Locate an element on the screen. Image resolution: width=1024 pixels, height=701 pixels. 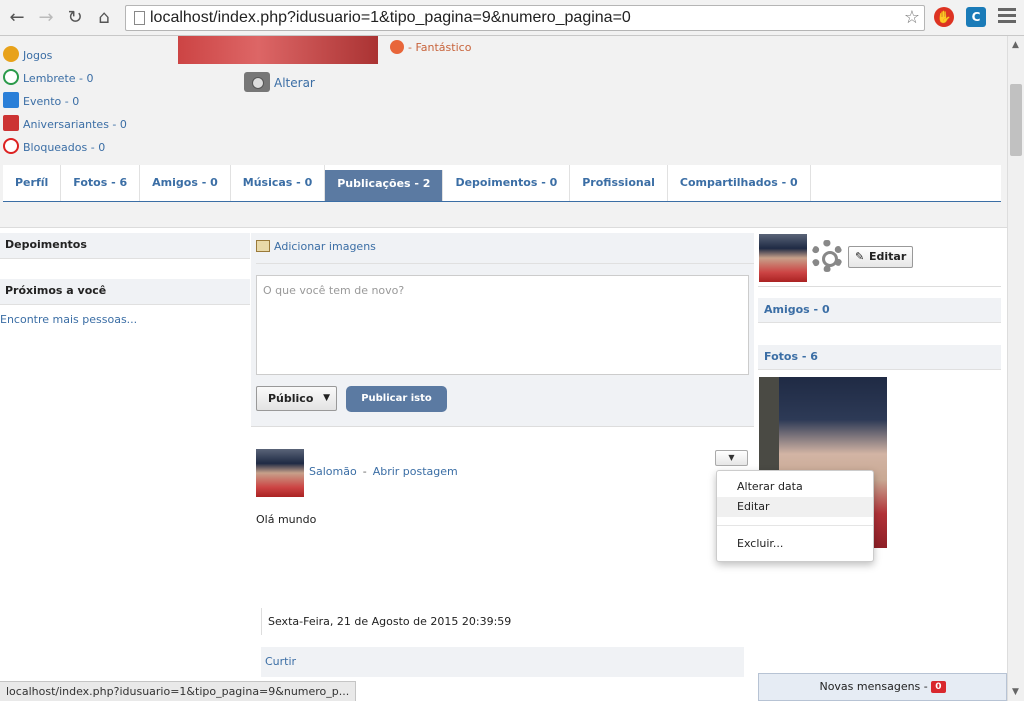
menu-item-label: Jogos is located at coordinates (37, 55).